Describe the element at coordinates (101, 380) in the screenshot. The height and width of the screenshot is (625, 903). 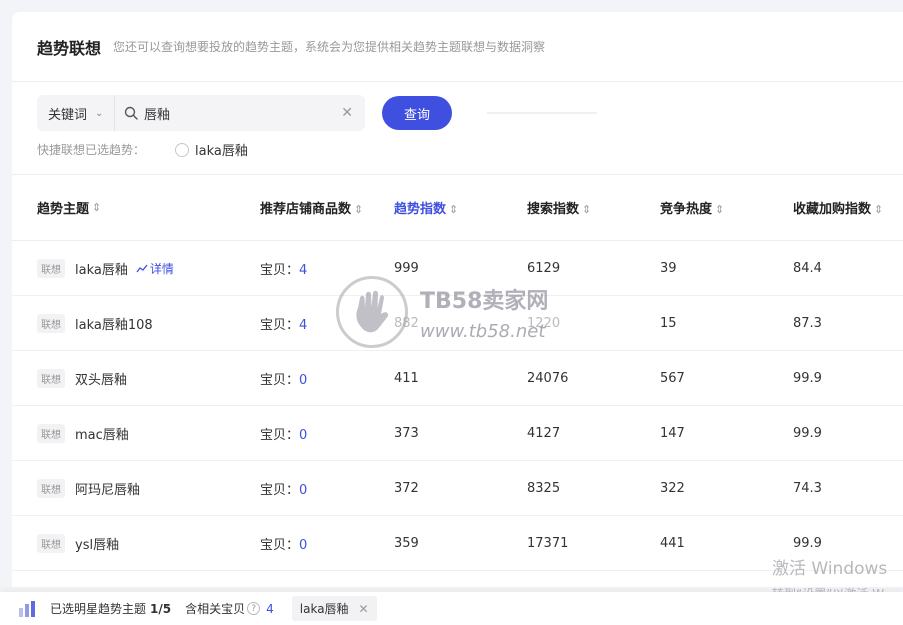
I see `topic-name: 双头唇釉` at that location.